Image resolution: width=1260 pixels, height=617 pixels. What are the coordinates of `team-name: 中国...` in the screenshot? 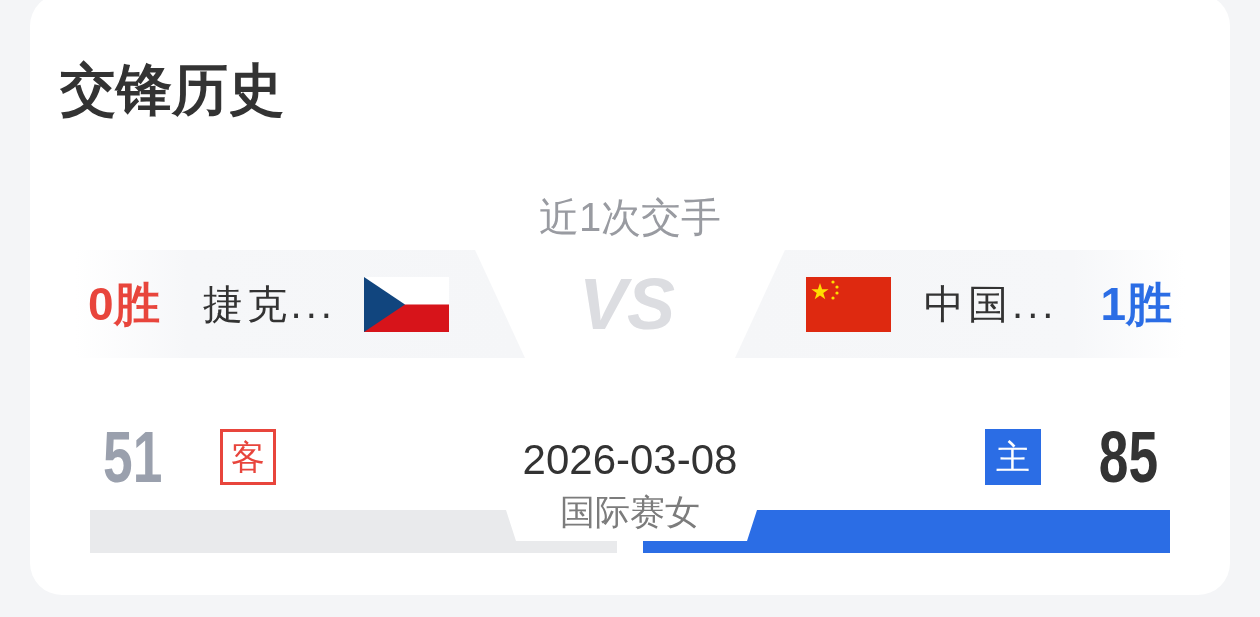 It's located at (991, 304).